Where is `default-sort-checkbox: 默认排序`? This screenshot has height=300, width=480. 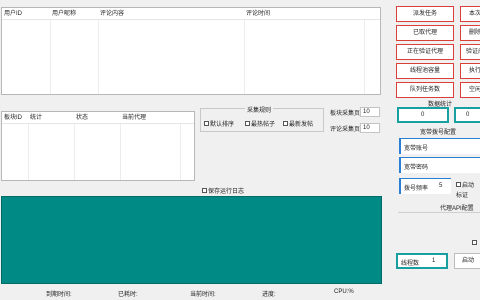 default-sort-checkbox: 默认排序 is located at coordinates (219, 123).